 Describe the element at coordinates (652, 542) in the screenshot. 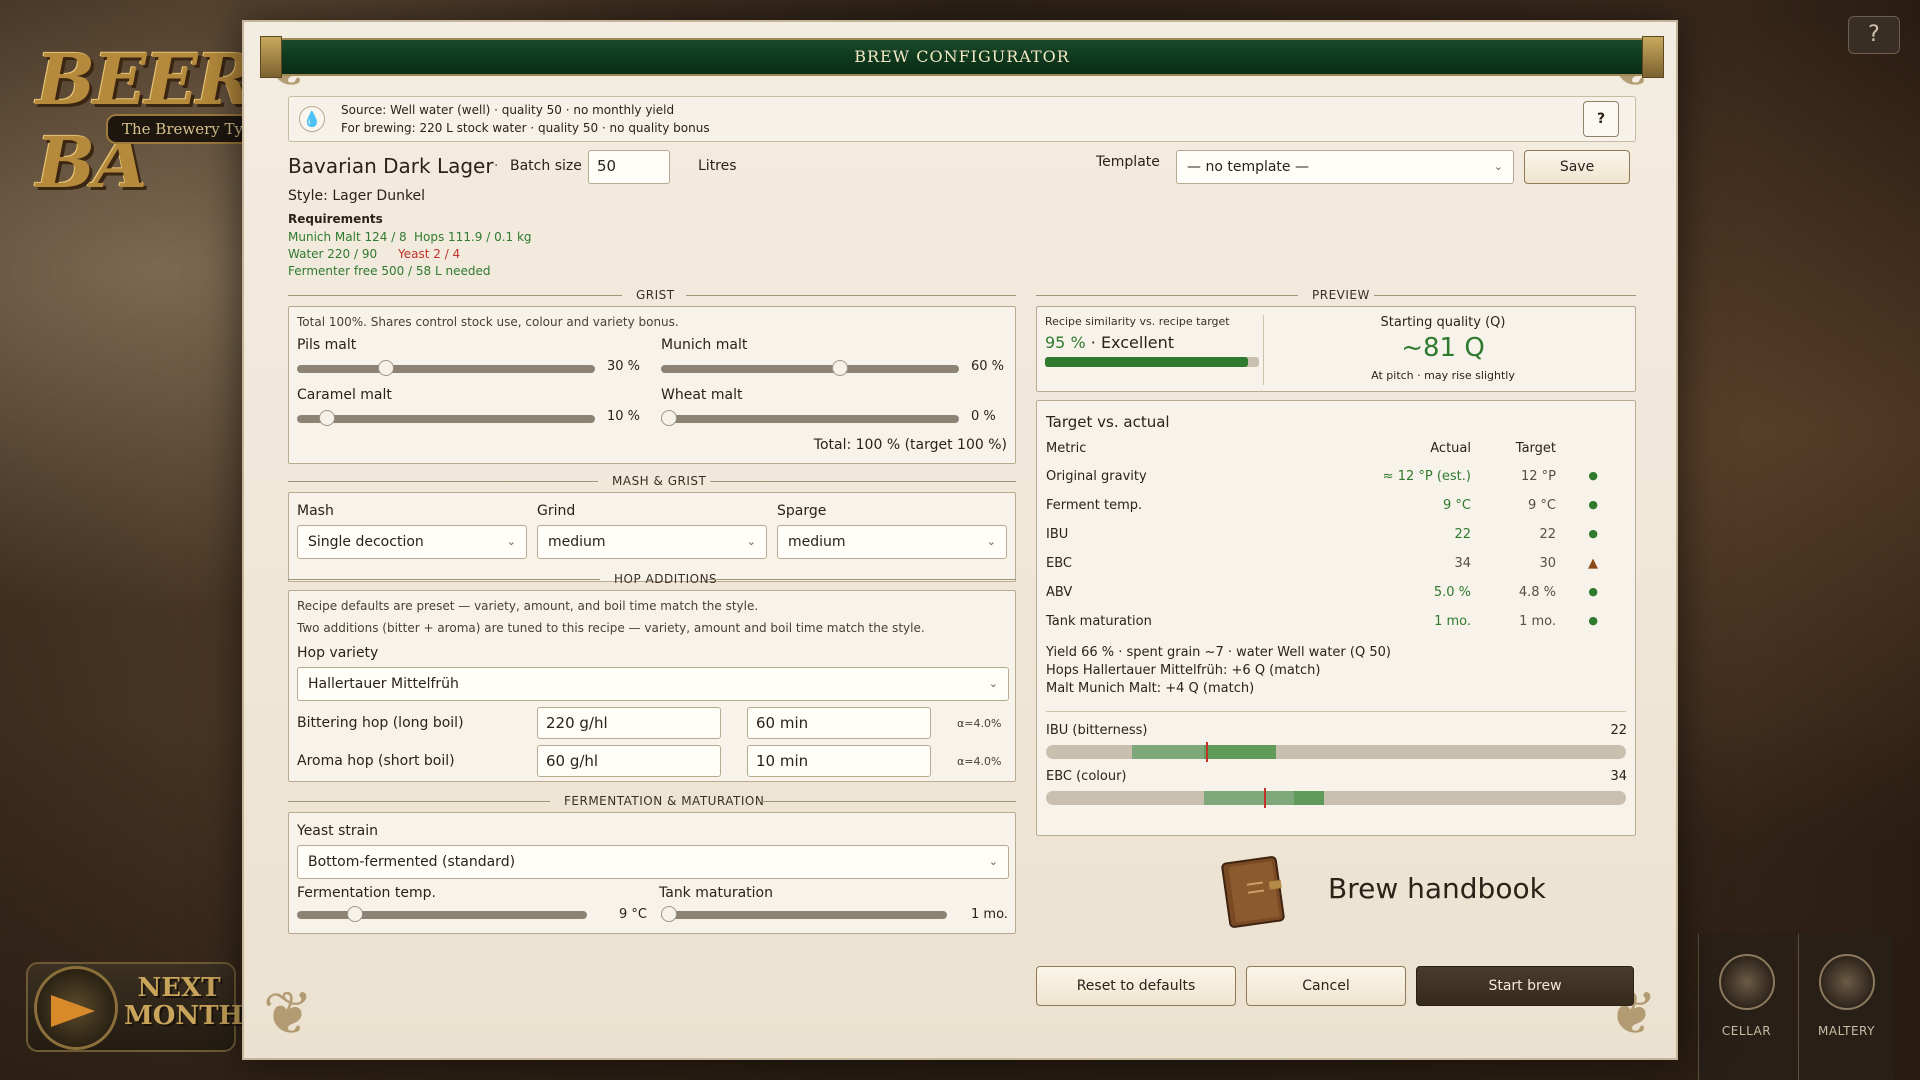

I see `grind-select: medium ⌄` at that location.